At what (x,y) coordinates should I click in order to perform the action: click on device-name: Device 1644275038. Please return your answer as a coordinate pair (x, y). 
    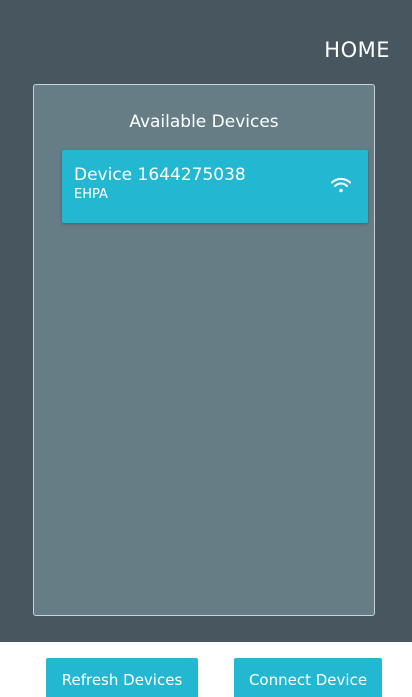
    Looking at the image, I should click on (160, 175).